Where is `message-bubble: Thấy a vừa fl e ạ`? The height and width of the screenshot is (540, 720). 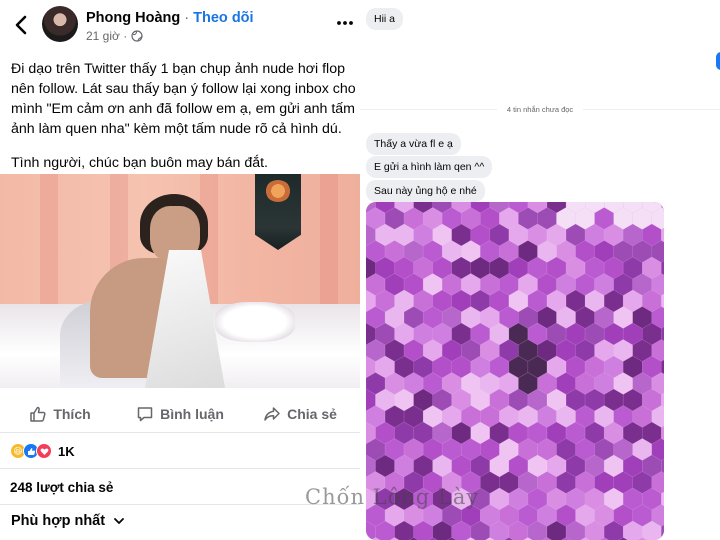
message-bubble: Thấy a vừa fl e ạ is located at coordinates (413, 144).